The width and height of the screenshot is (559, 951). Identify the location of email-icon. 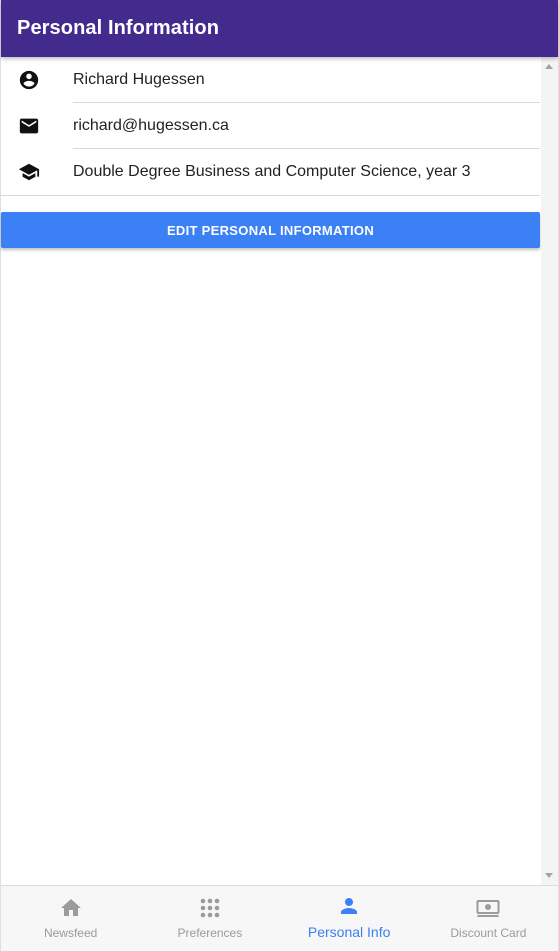
(37, 126).